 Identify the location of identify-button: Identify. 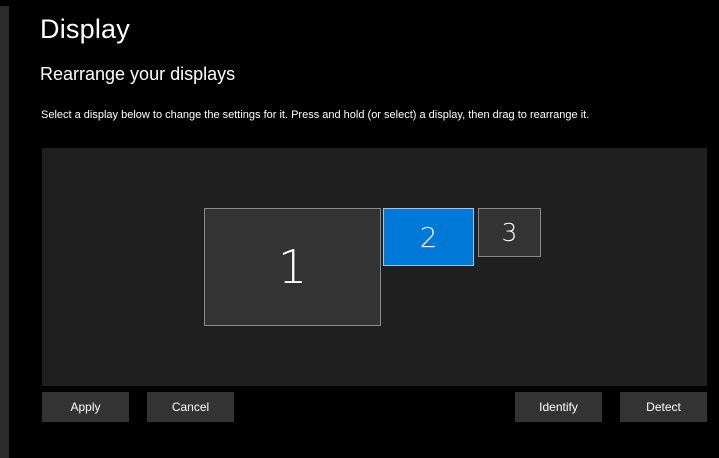
(558, 407).